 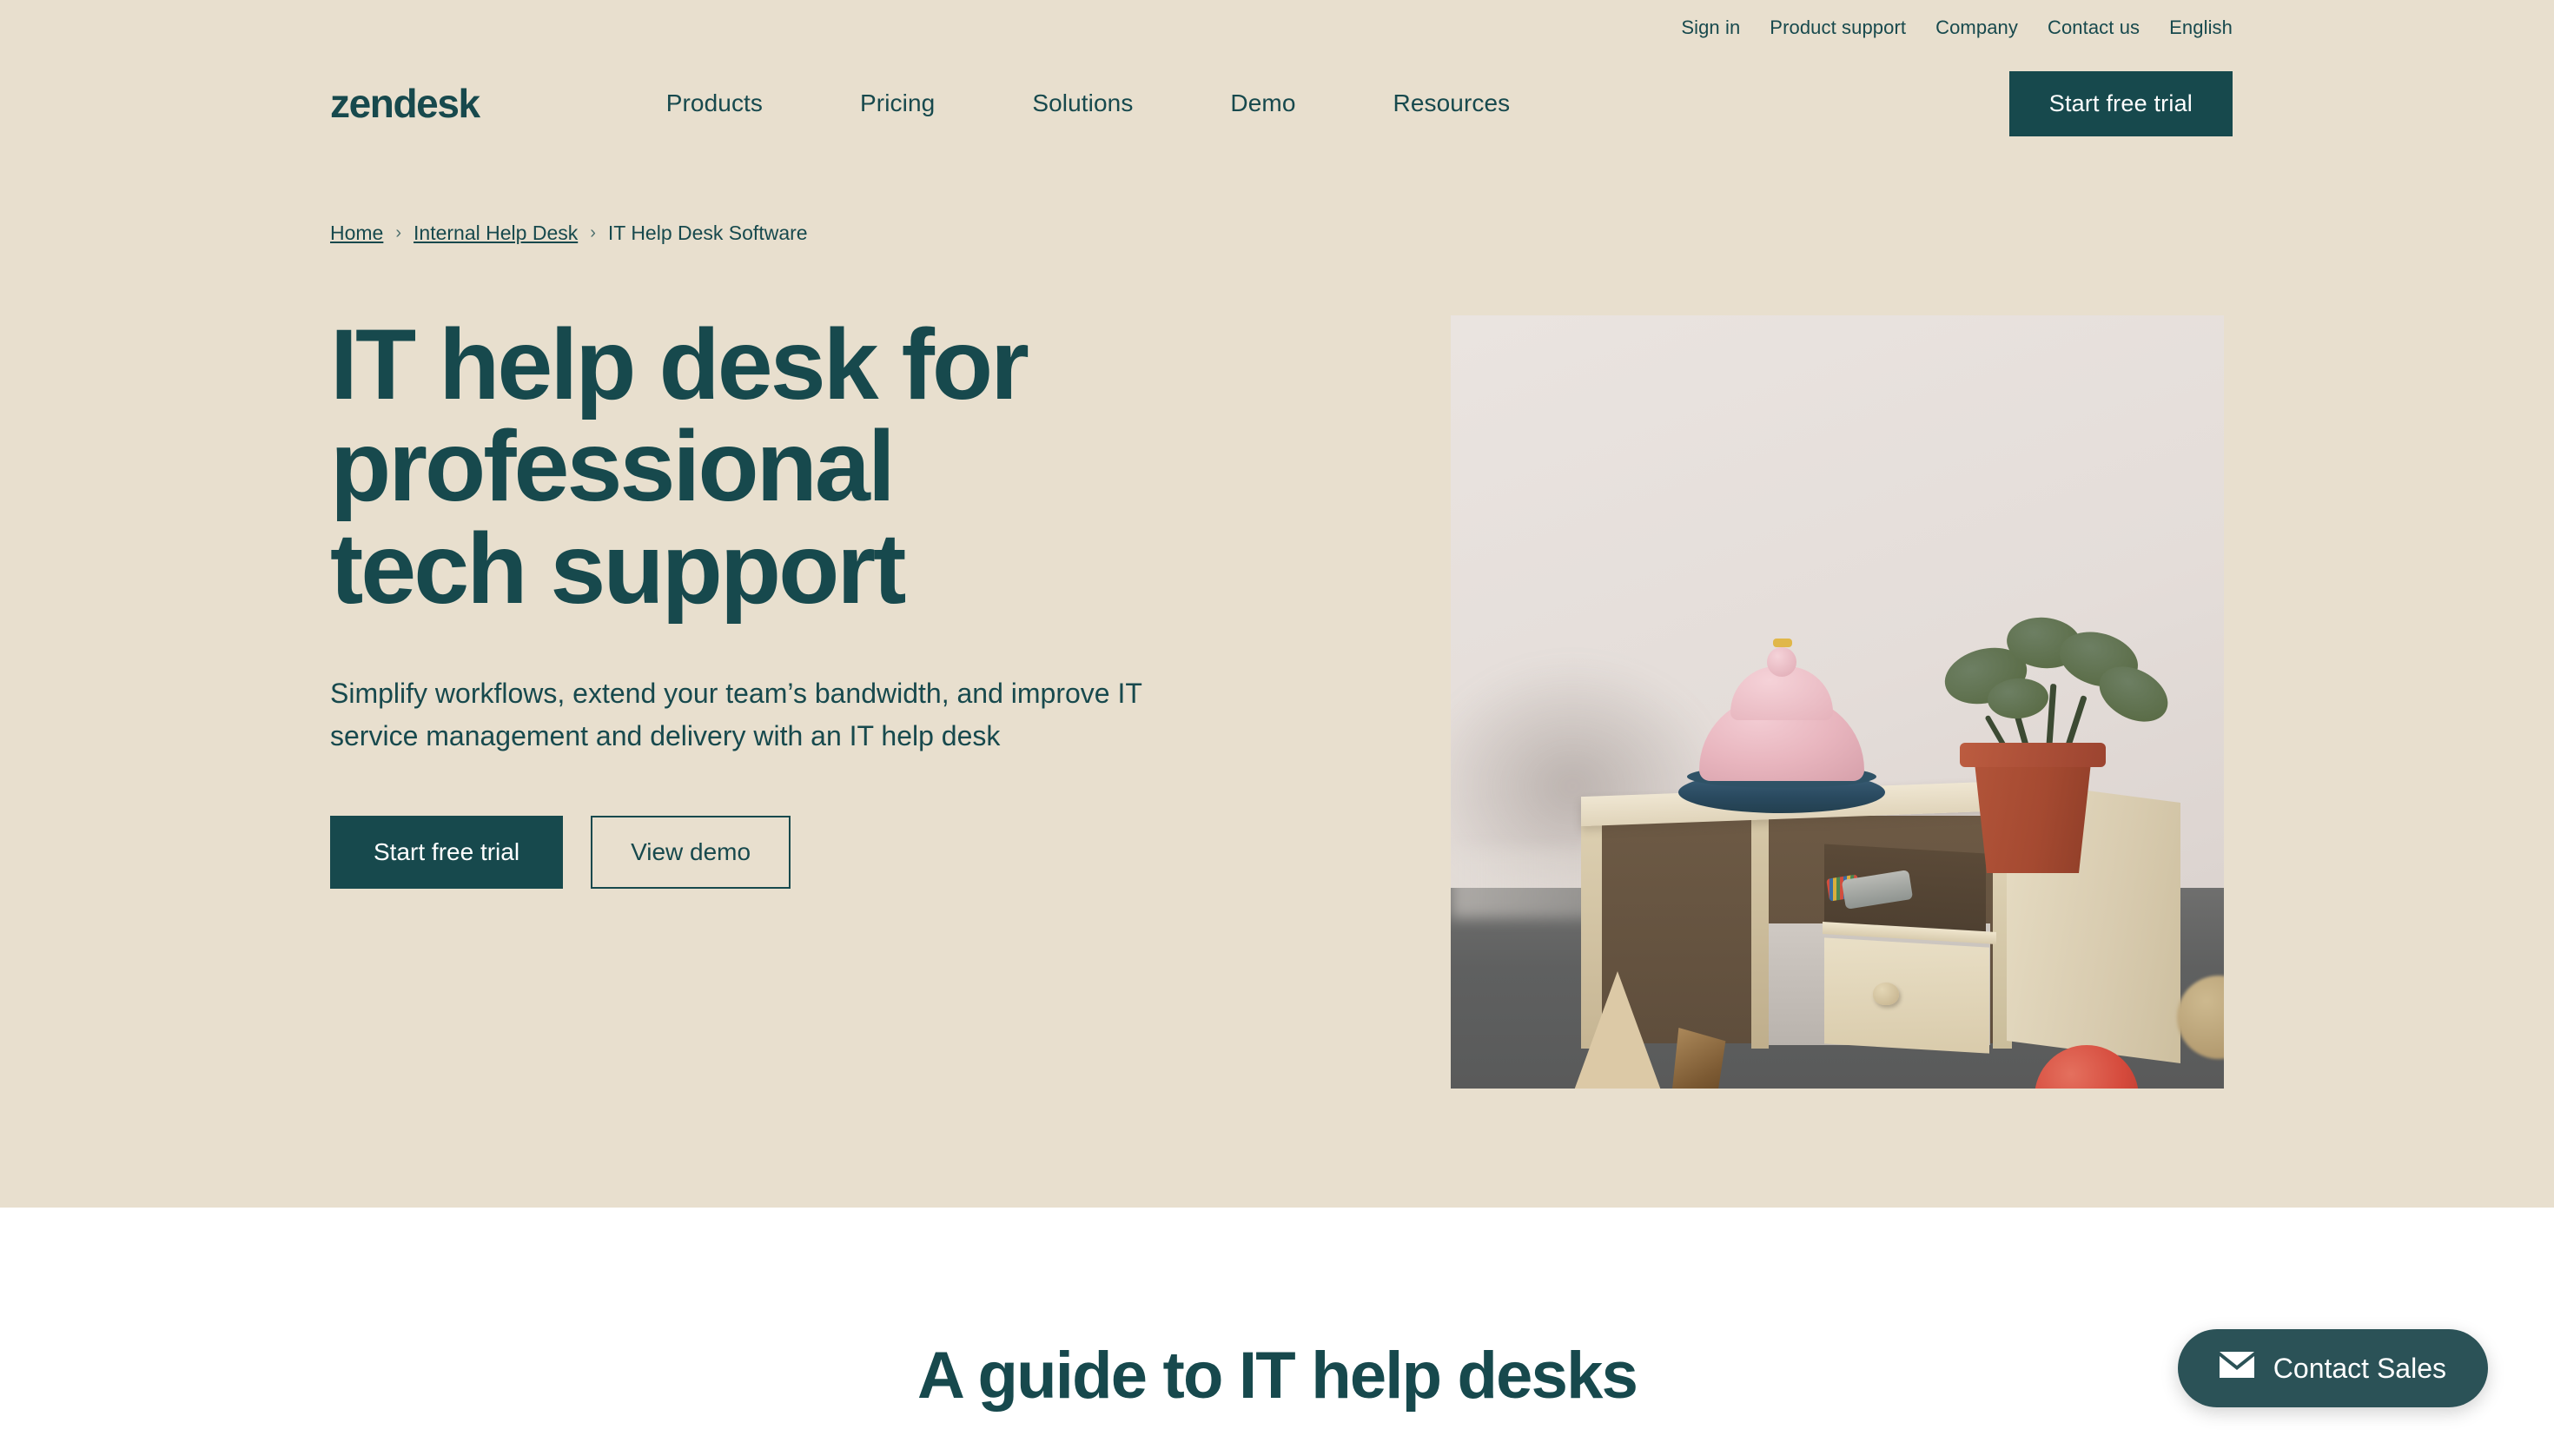 What do you see at coordinates (691, 853) in the screenshot?
I see `hero-view-demo-button: View demo` at bounding box center [691, 853].